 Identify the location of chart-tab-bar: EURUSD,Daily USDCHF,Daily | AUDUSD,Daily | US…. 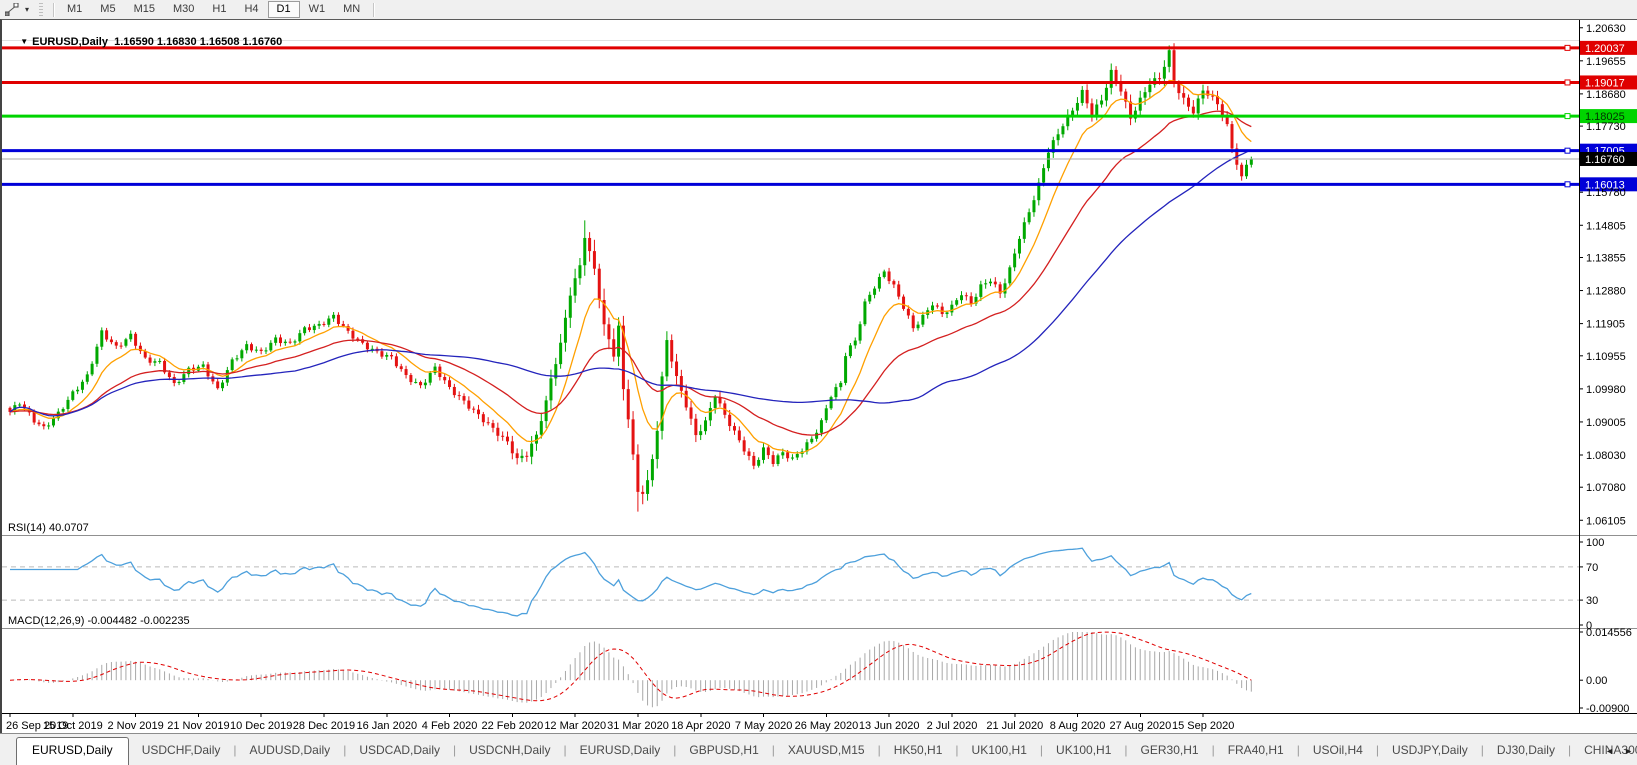
(818, 749).